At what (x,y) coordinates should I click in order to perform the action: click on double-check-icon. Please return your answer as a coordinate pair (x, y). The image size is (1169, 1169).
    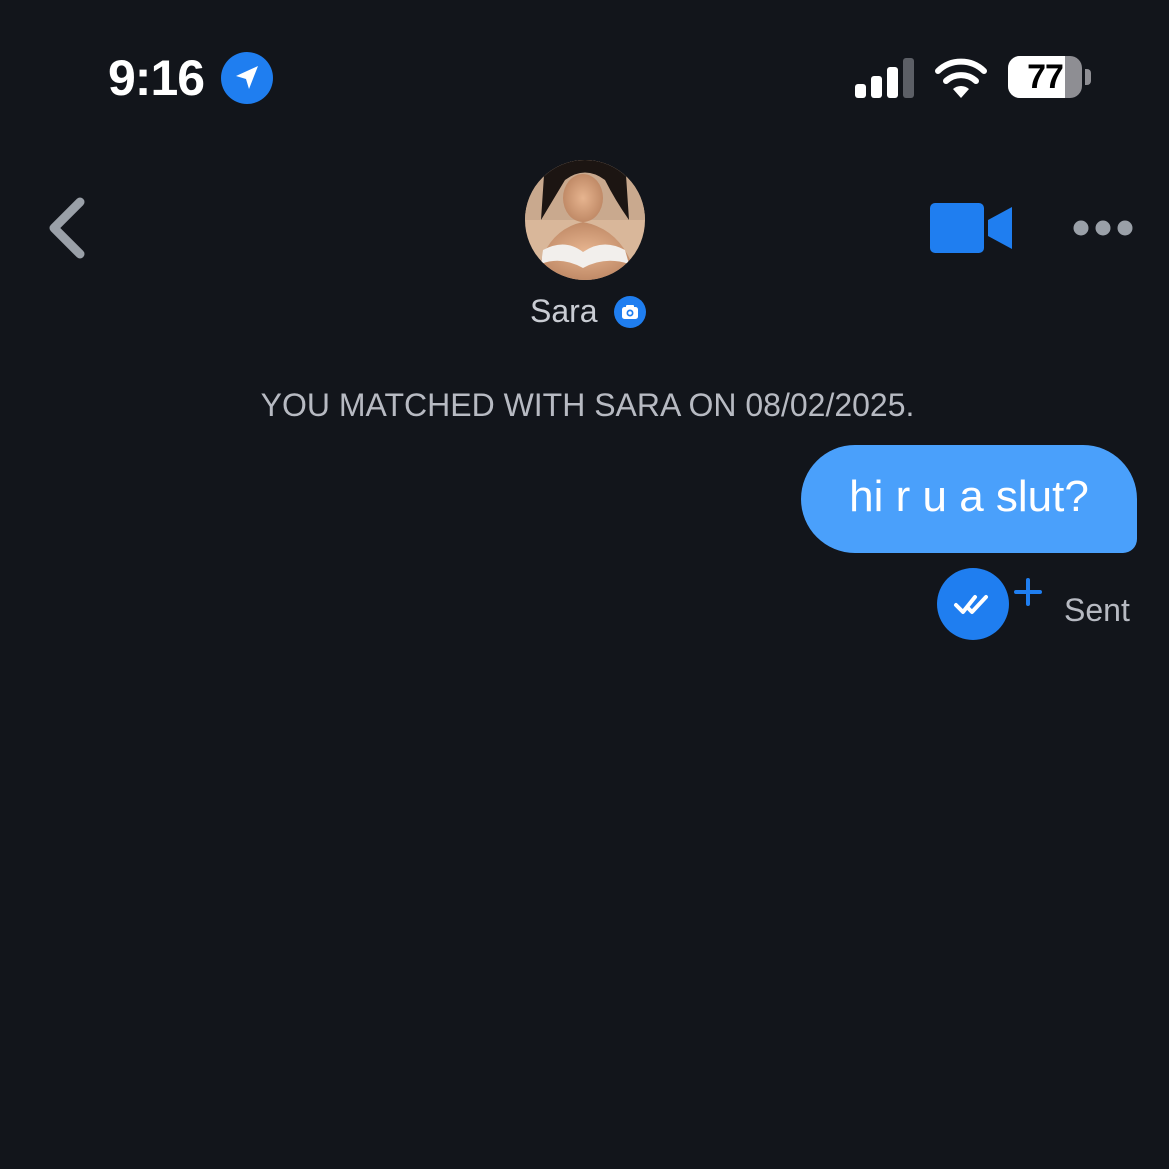
    Looking at the image, I should click on (973, 604).